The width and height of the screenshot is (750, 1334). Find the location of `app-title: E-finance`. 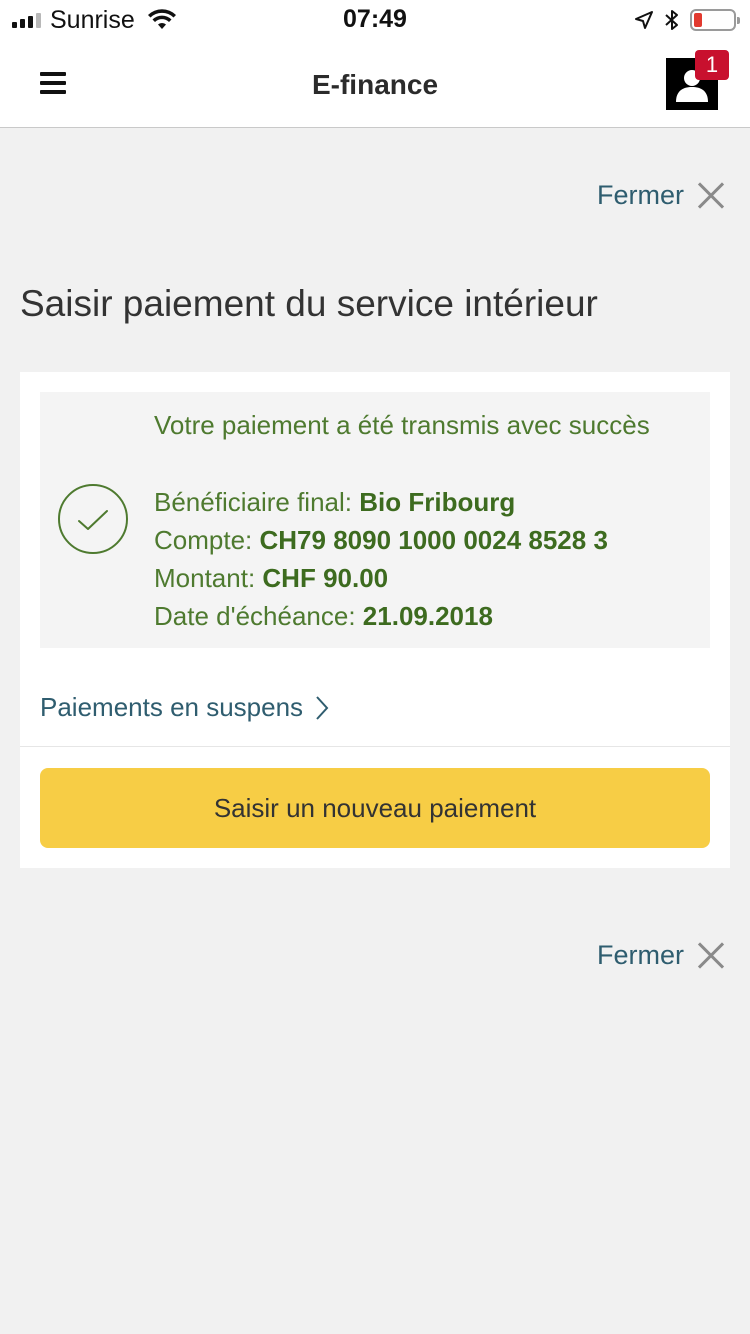

app-title: E-finance is located at coordinates (375, 84).